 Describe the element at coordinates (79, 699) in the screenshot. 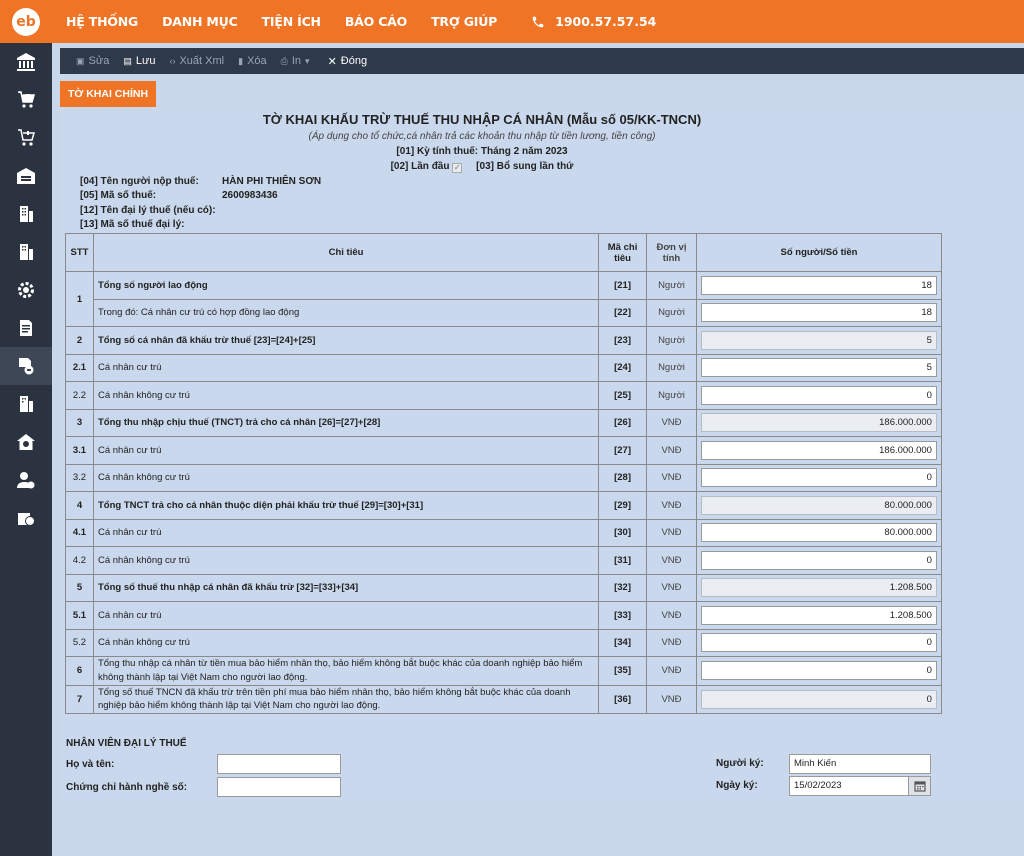

I see `cell-stt: 7` at that location.